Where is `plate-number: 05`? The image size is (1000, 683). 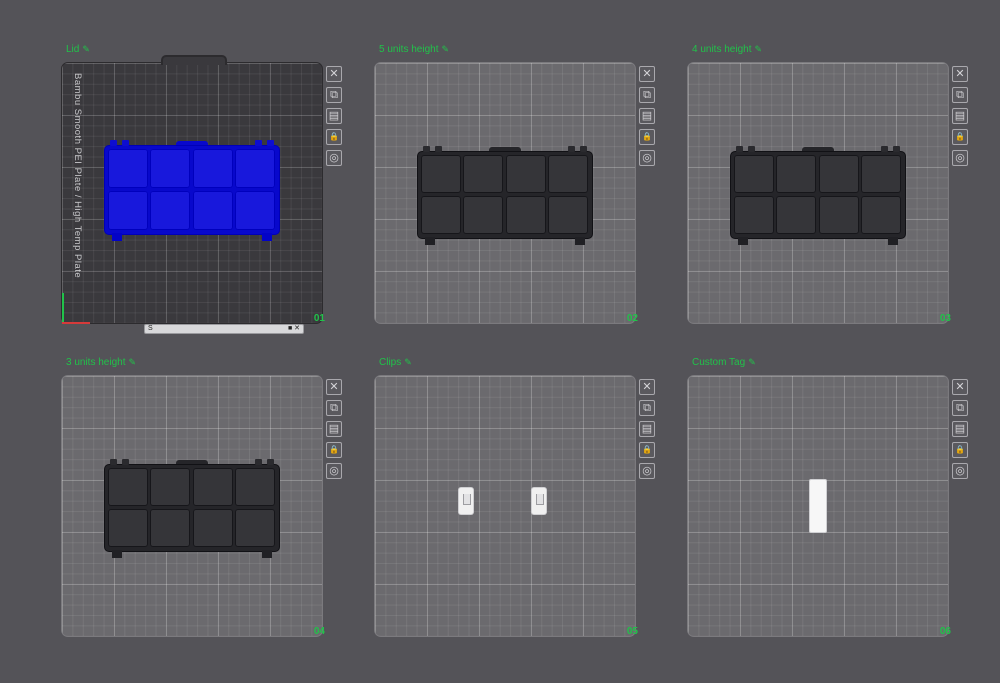 plate-number: 05 is located at coordinates (632, 631).